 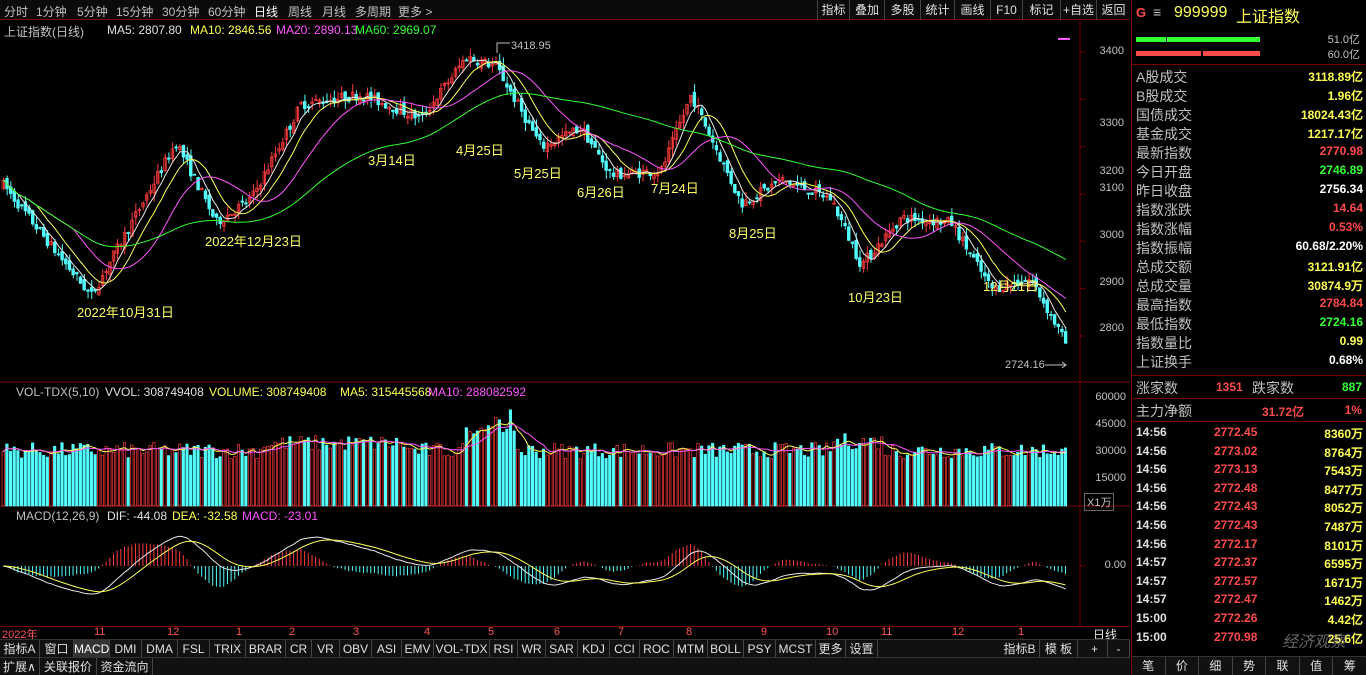 What do you see at coordinates (20, 666) in the screenshot?
I see `expand-tab: 扩展∧` at bounding box center [20, 666].